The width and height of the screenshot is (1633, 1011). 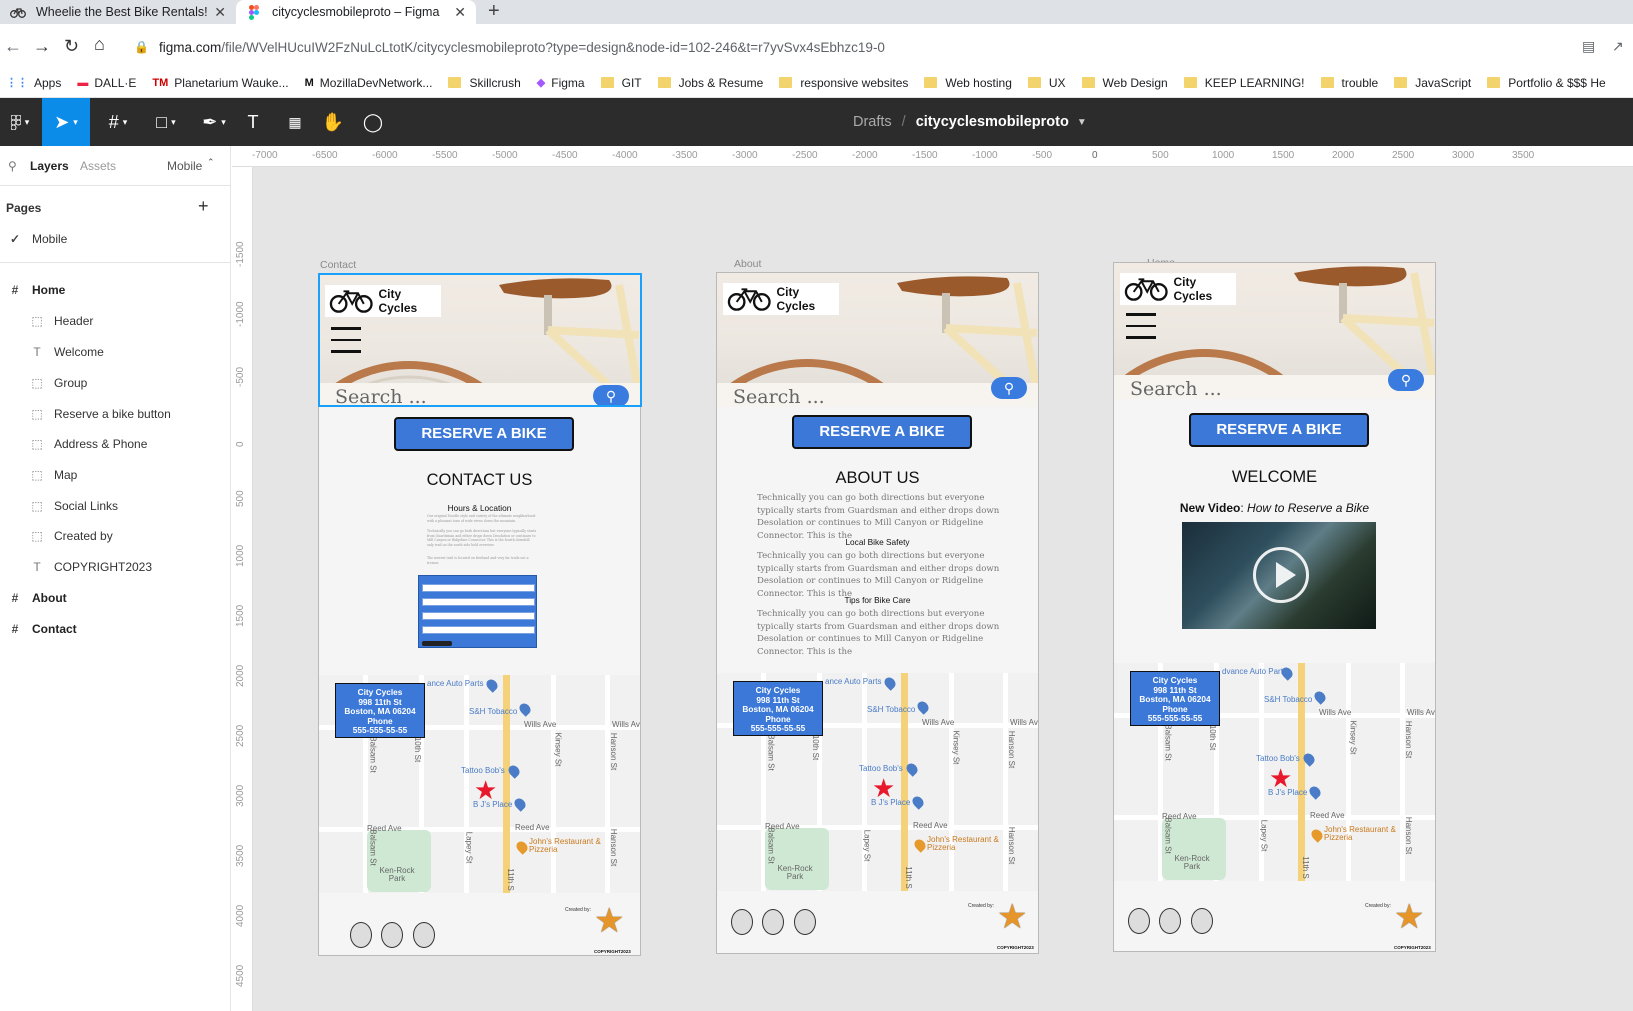 I want to click on clipboard-icon: ▤, so click(x=1588, y=46).